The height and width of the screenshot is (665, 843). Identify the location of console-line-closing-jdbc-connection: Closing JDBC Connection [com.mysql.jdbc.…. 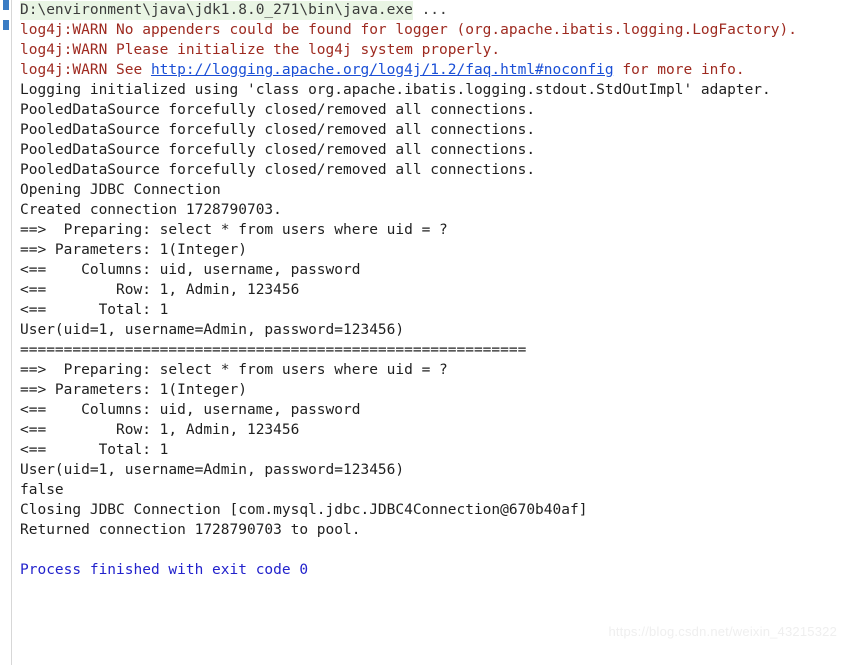
(304, 510).